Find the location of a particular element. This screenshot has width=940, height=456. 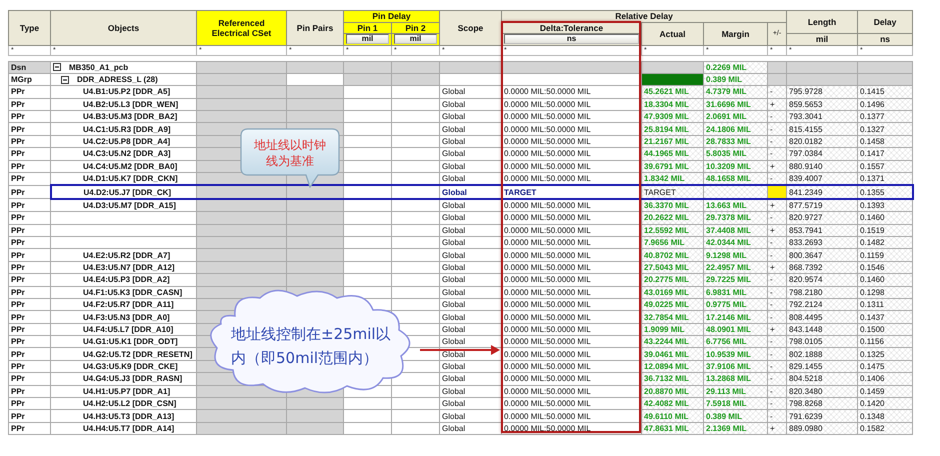

table-cell: 829.1455 is located at coordinates (822, 366).